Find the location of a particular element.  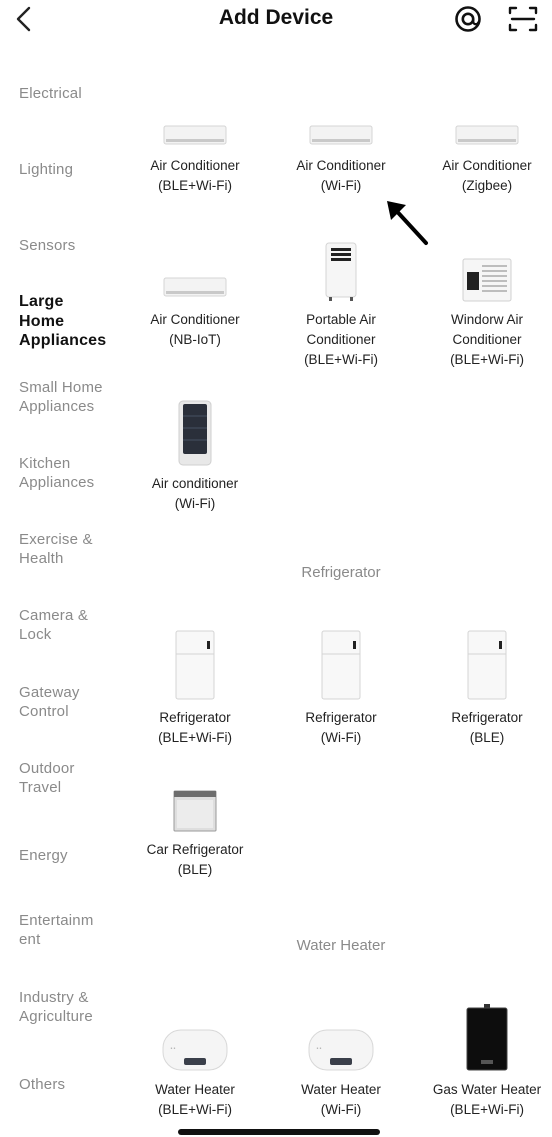

device-tile: Gas Water Heater (BLE+Wi-Fi) is located at coordinates (483, 1062).